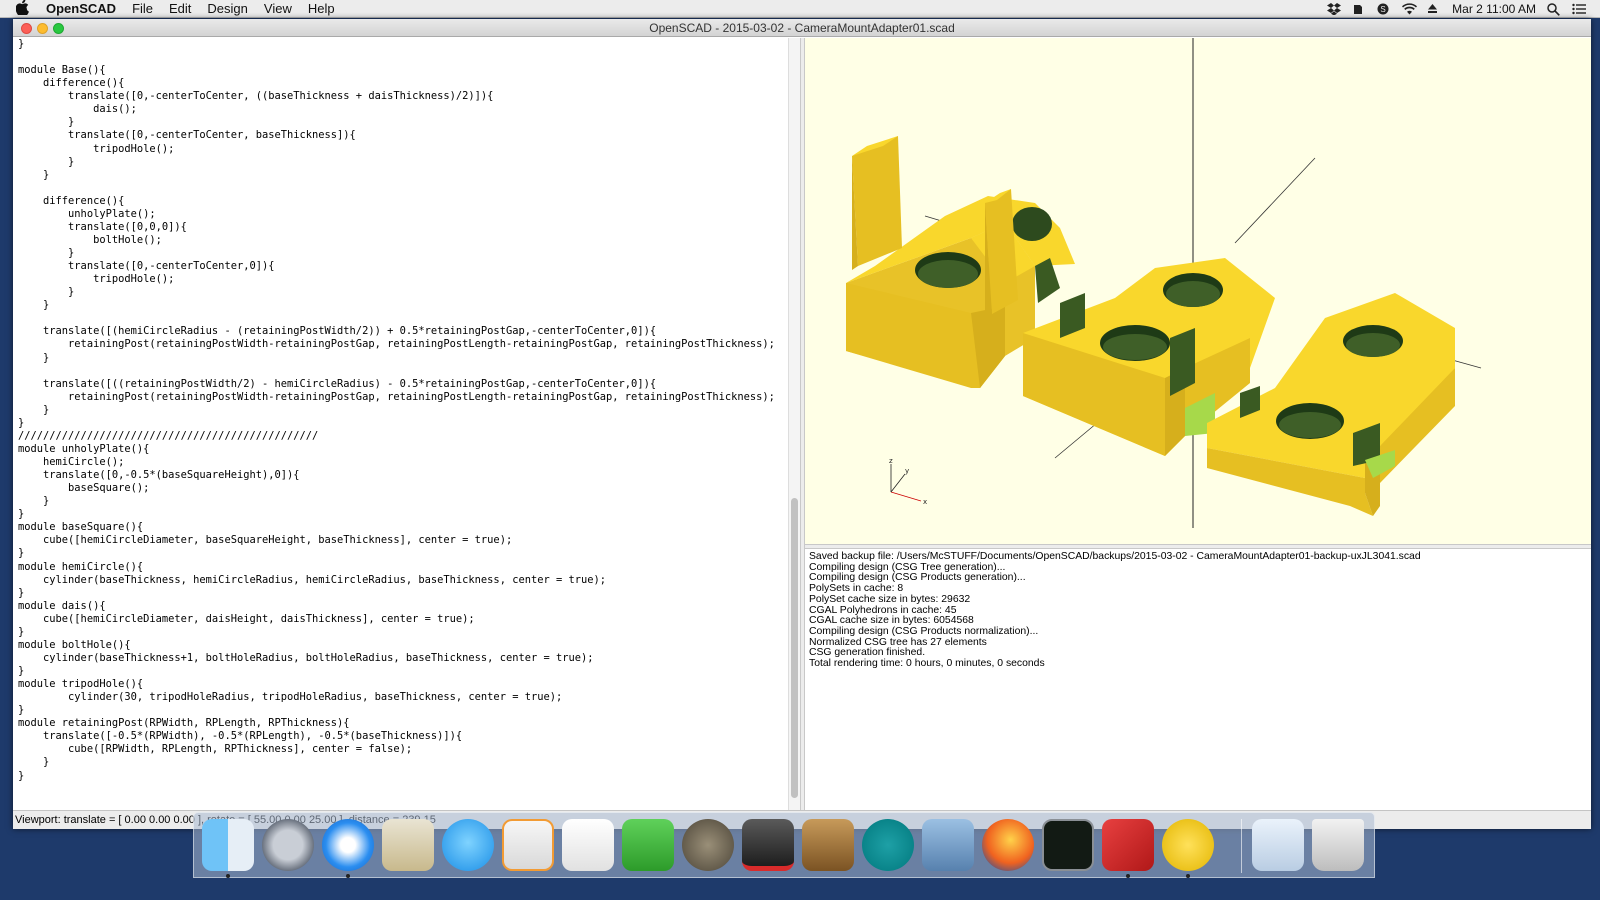 Image resolution: width=1600 pixels, height=900 pixels. What do you see at coordinates (828, 845) in the screenshot?
I see `garageband-icon` at bounding box center [828, 845].